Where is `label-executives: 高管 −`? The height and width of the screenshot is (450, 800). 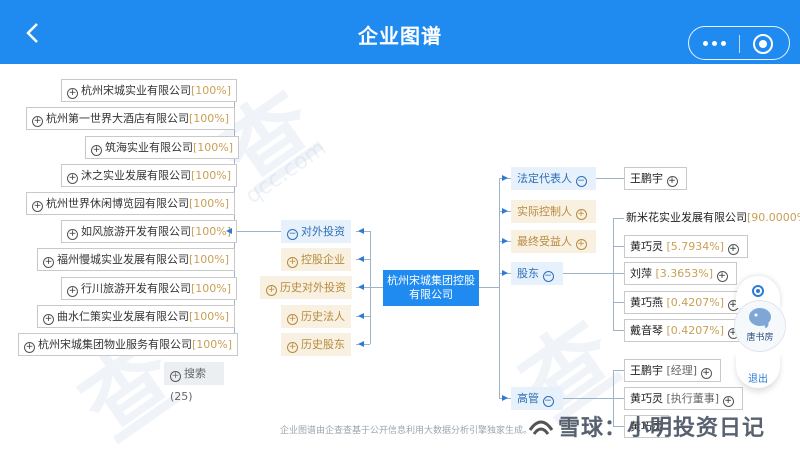 label-executives: 高管 − is located at coordinates (537, 398).